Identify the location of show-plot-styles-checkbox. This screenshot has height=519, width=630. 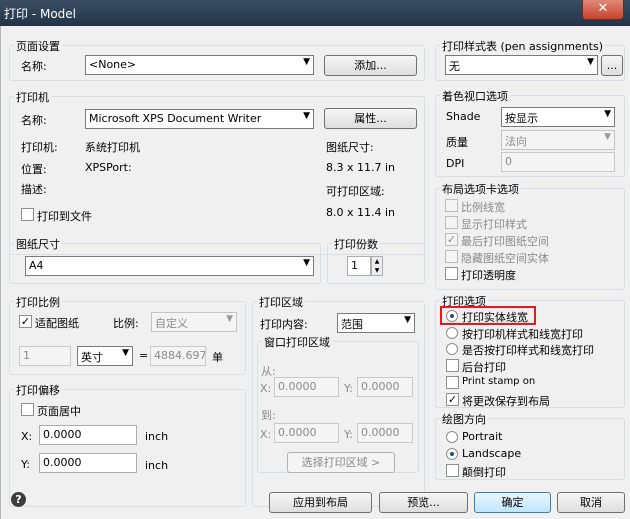
(451, 222).